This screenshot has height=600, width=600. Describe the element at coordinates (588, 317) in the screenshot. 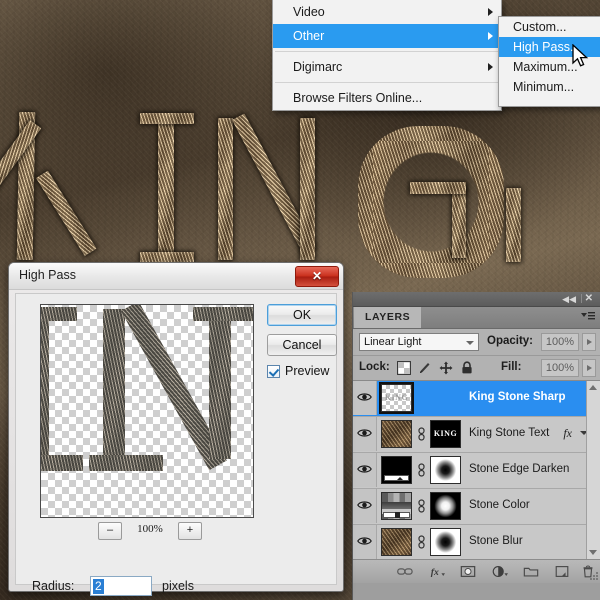

I see `panel-menu-icon` at that location.